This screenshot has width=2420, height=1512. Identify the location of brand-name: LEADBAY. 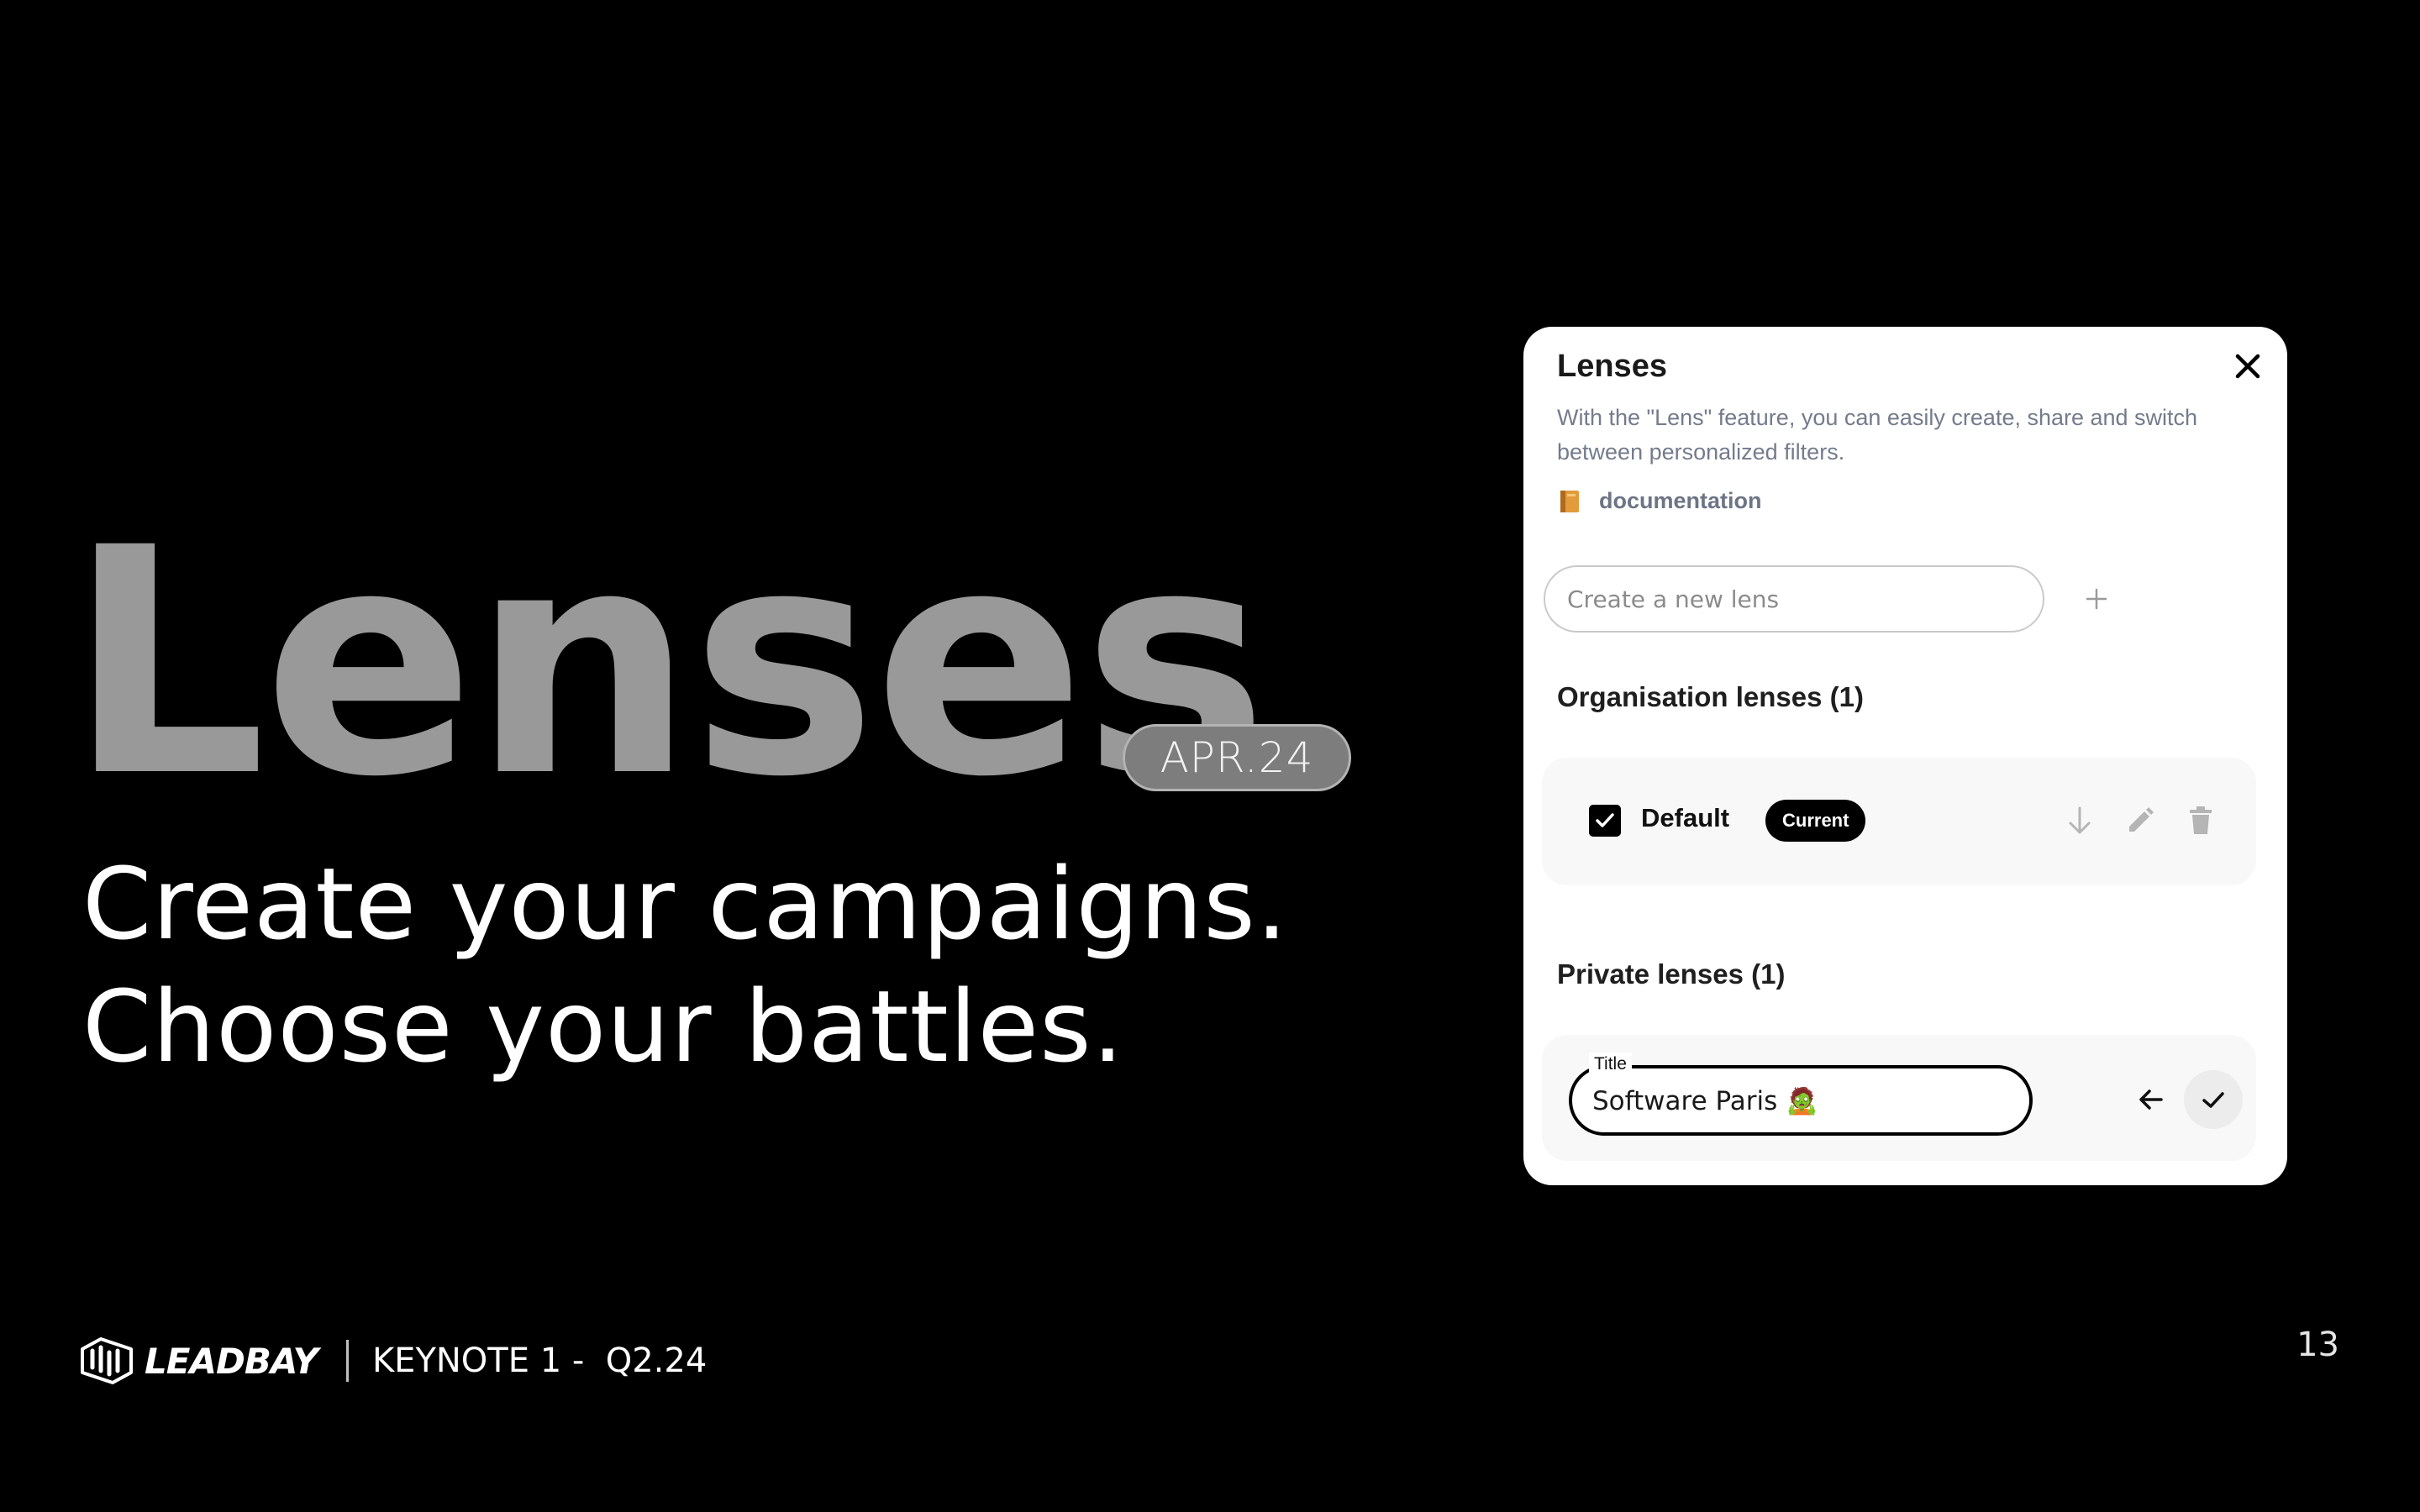
(232, 1361).